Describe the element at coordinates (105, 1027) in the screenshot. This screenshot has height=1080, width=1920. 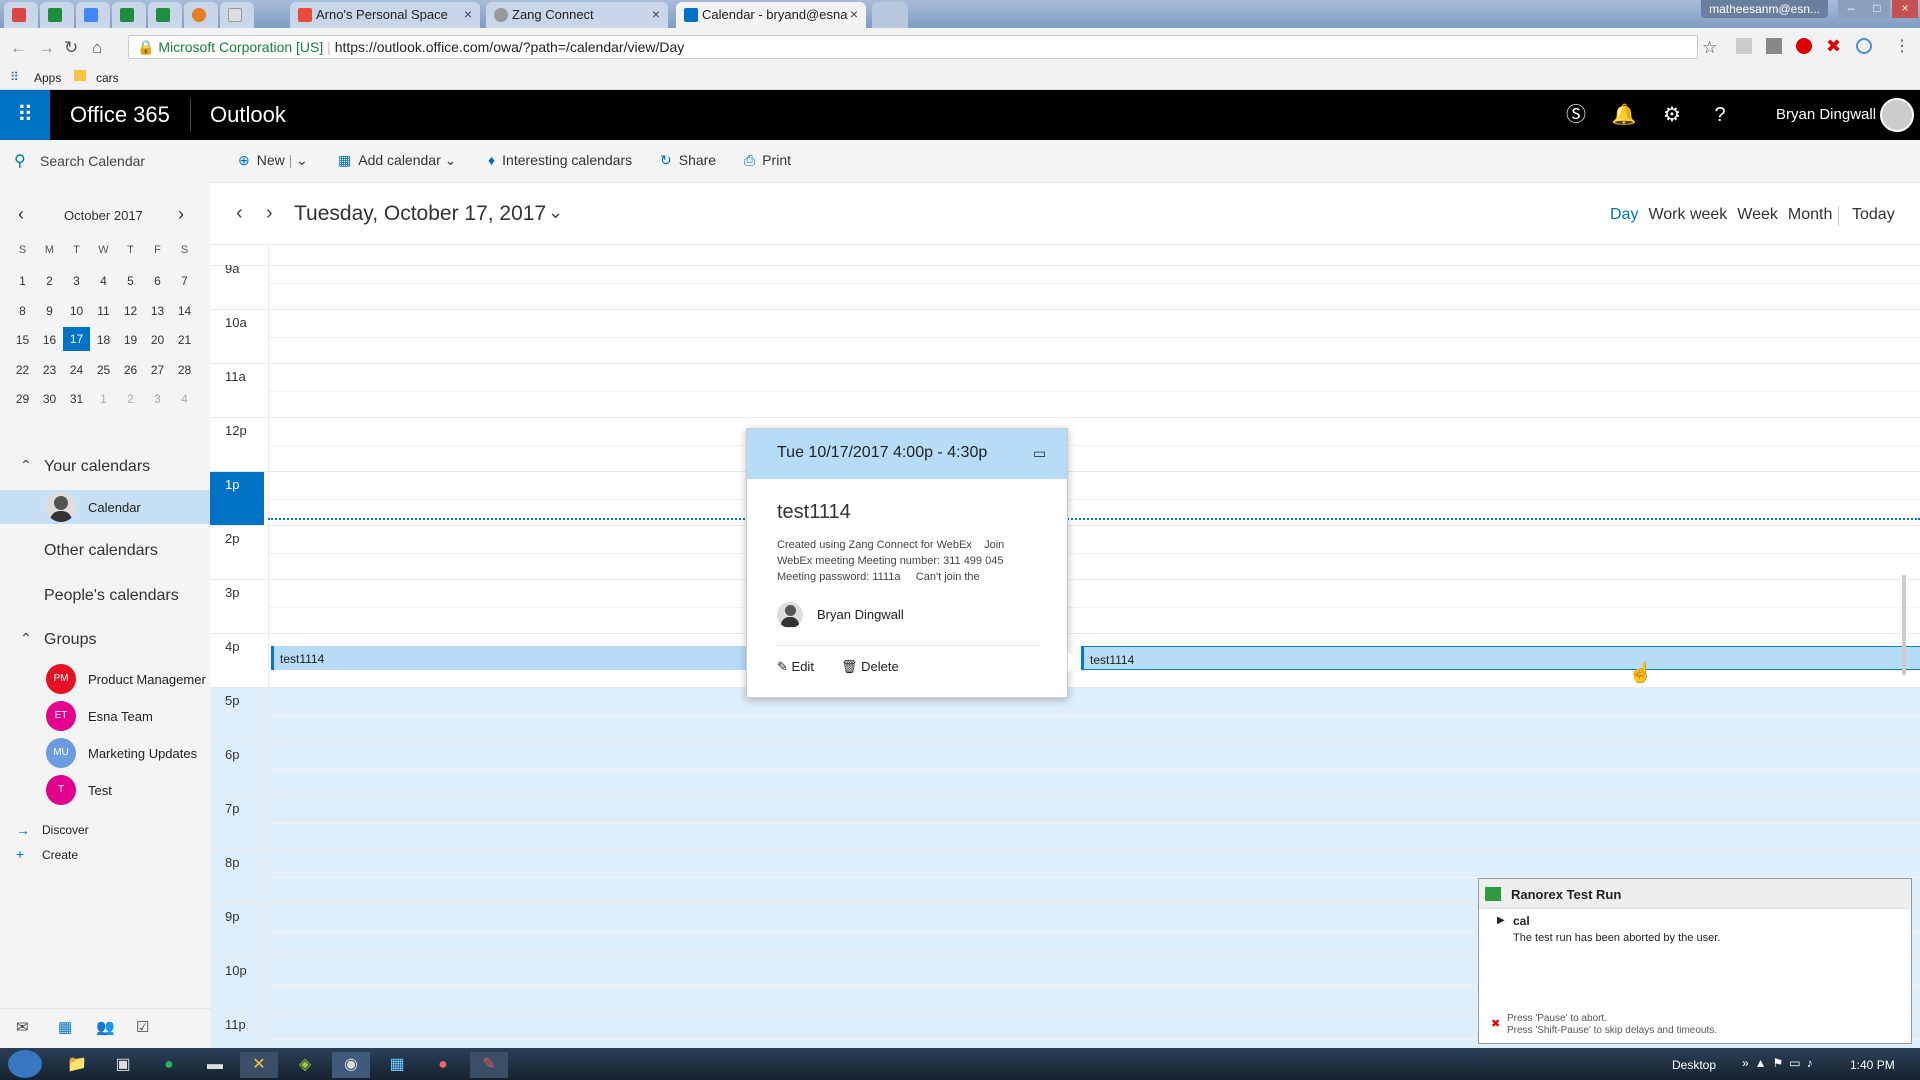
I see `people-icon: 👥` at that location.